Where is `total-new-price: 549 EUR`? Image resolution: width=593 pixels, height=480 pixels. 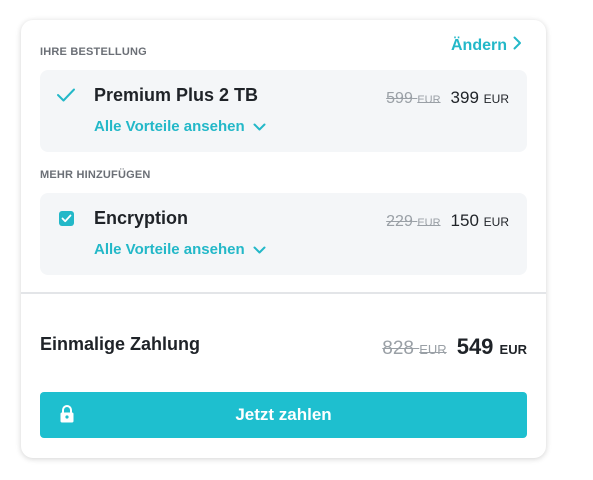
total-new-price: 549 EUR is located at coordinates (491, 346).